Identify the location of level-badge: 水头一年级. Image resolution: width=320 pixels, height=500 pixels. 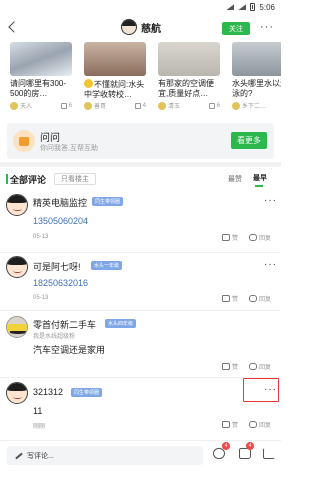
(107, 265).